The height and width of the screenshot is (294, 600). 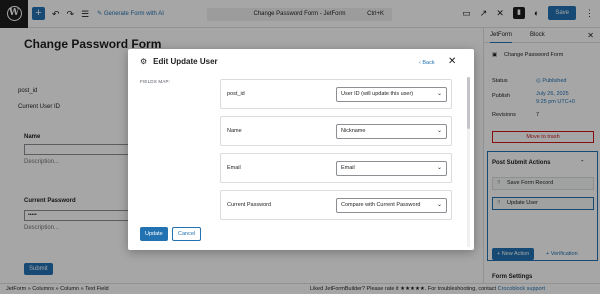 I want to click on modal-title: Edit Update User, so click(x=185, y=61).